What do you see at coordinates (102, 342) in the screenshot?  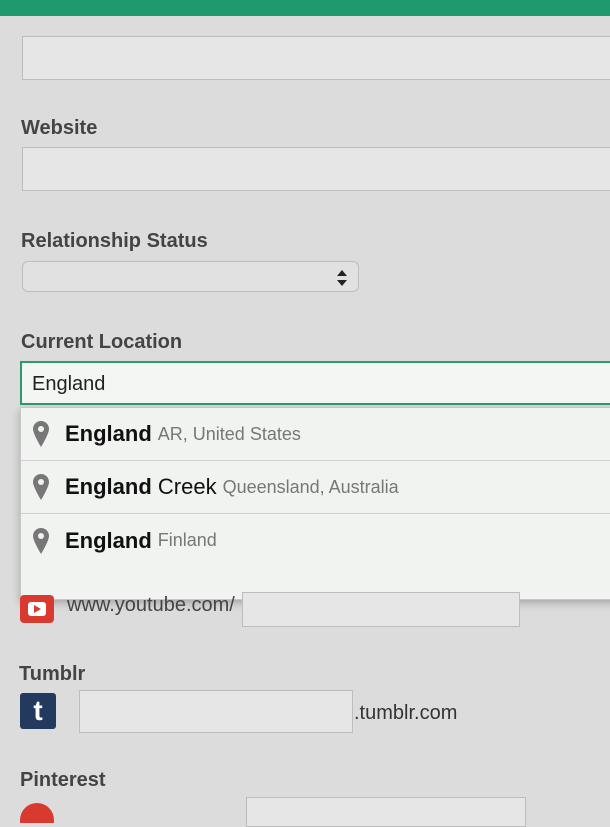 I see `current-location-label: Current Location` at bounding box center [102, 342].